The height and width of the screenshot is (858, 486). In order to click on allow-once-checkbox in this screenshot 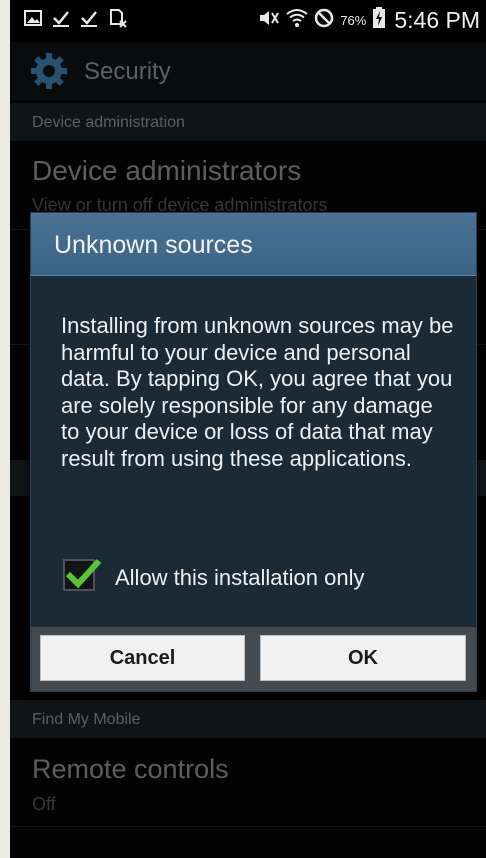, I will do `click(82, 574)`.